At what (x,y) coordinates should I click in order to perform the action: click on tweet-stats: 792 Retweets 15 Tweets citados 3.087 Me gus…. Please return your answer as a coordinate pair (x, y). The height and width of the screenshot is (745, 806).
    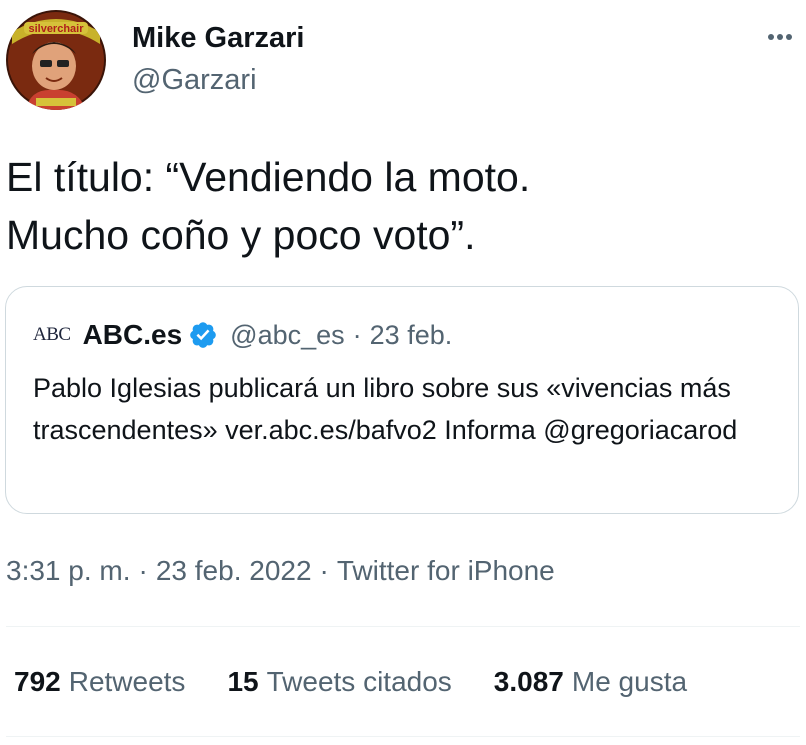
    Looking at the image, I should click on (371, 682).